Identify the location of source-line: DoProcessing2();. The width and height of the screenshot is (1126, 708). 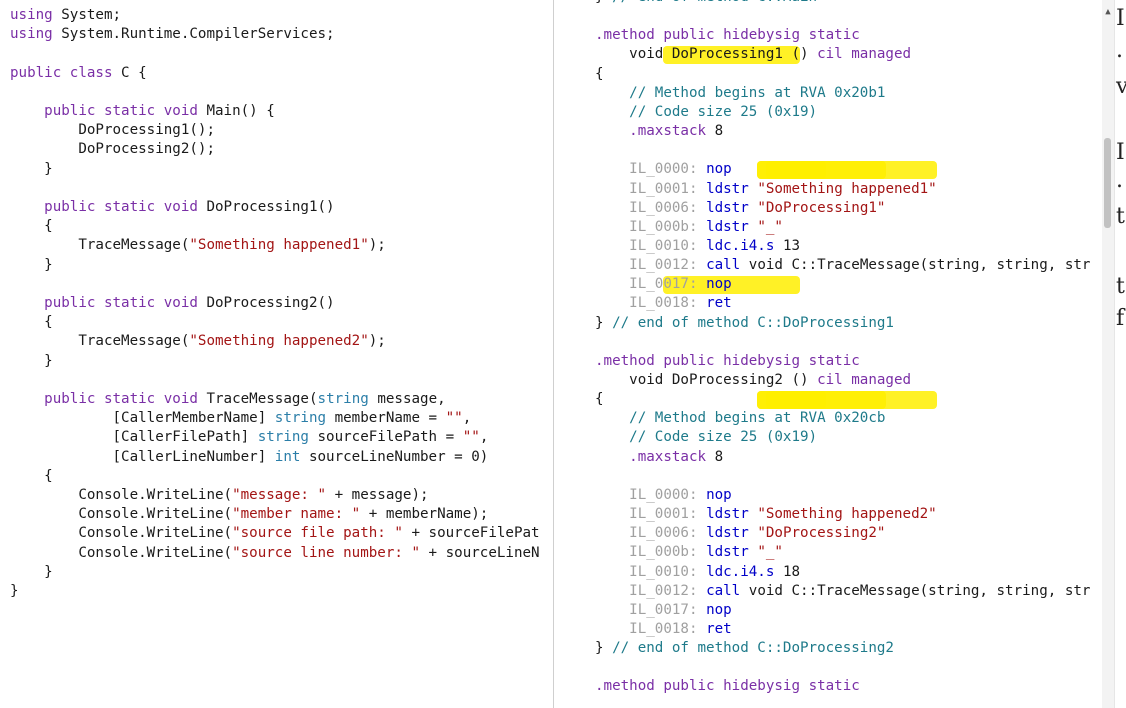
(112, 149).